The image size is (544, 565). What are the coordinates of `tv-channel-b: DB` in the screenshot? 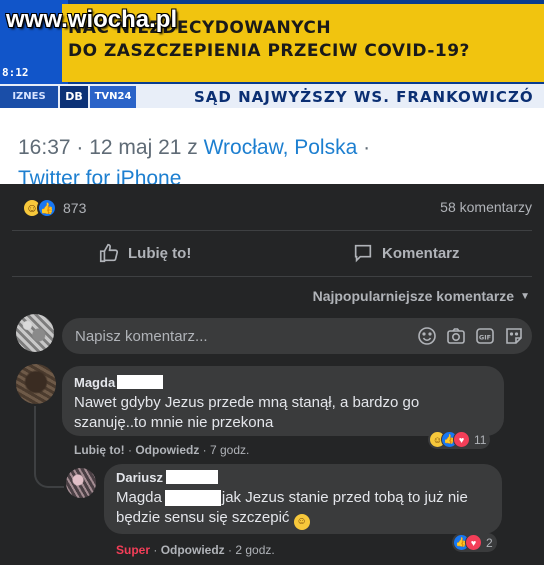 It's located at (74, 97).